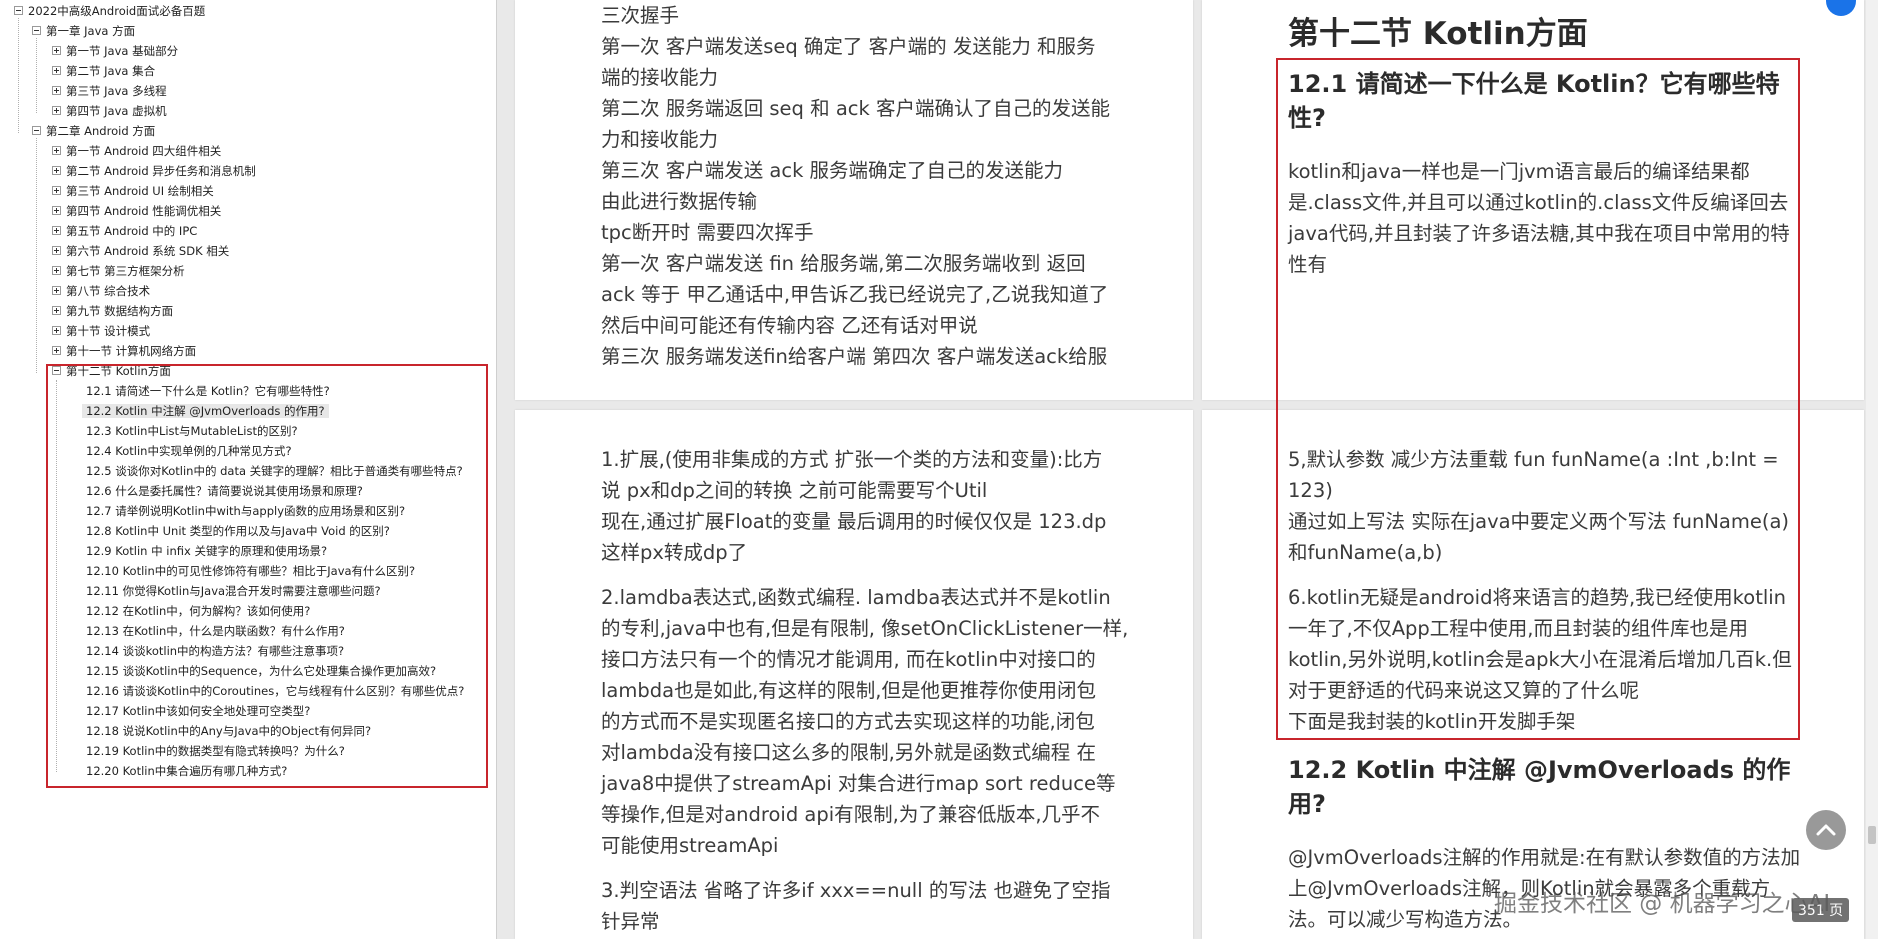 The width and height of the screenshot is (1878, 939). Describe the element at coordinates (101, 331) in the screenshot. I see `tree-section: 第十节 设计模式` at that location.